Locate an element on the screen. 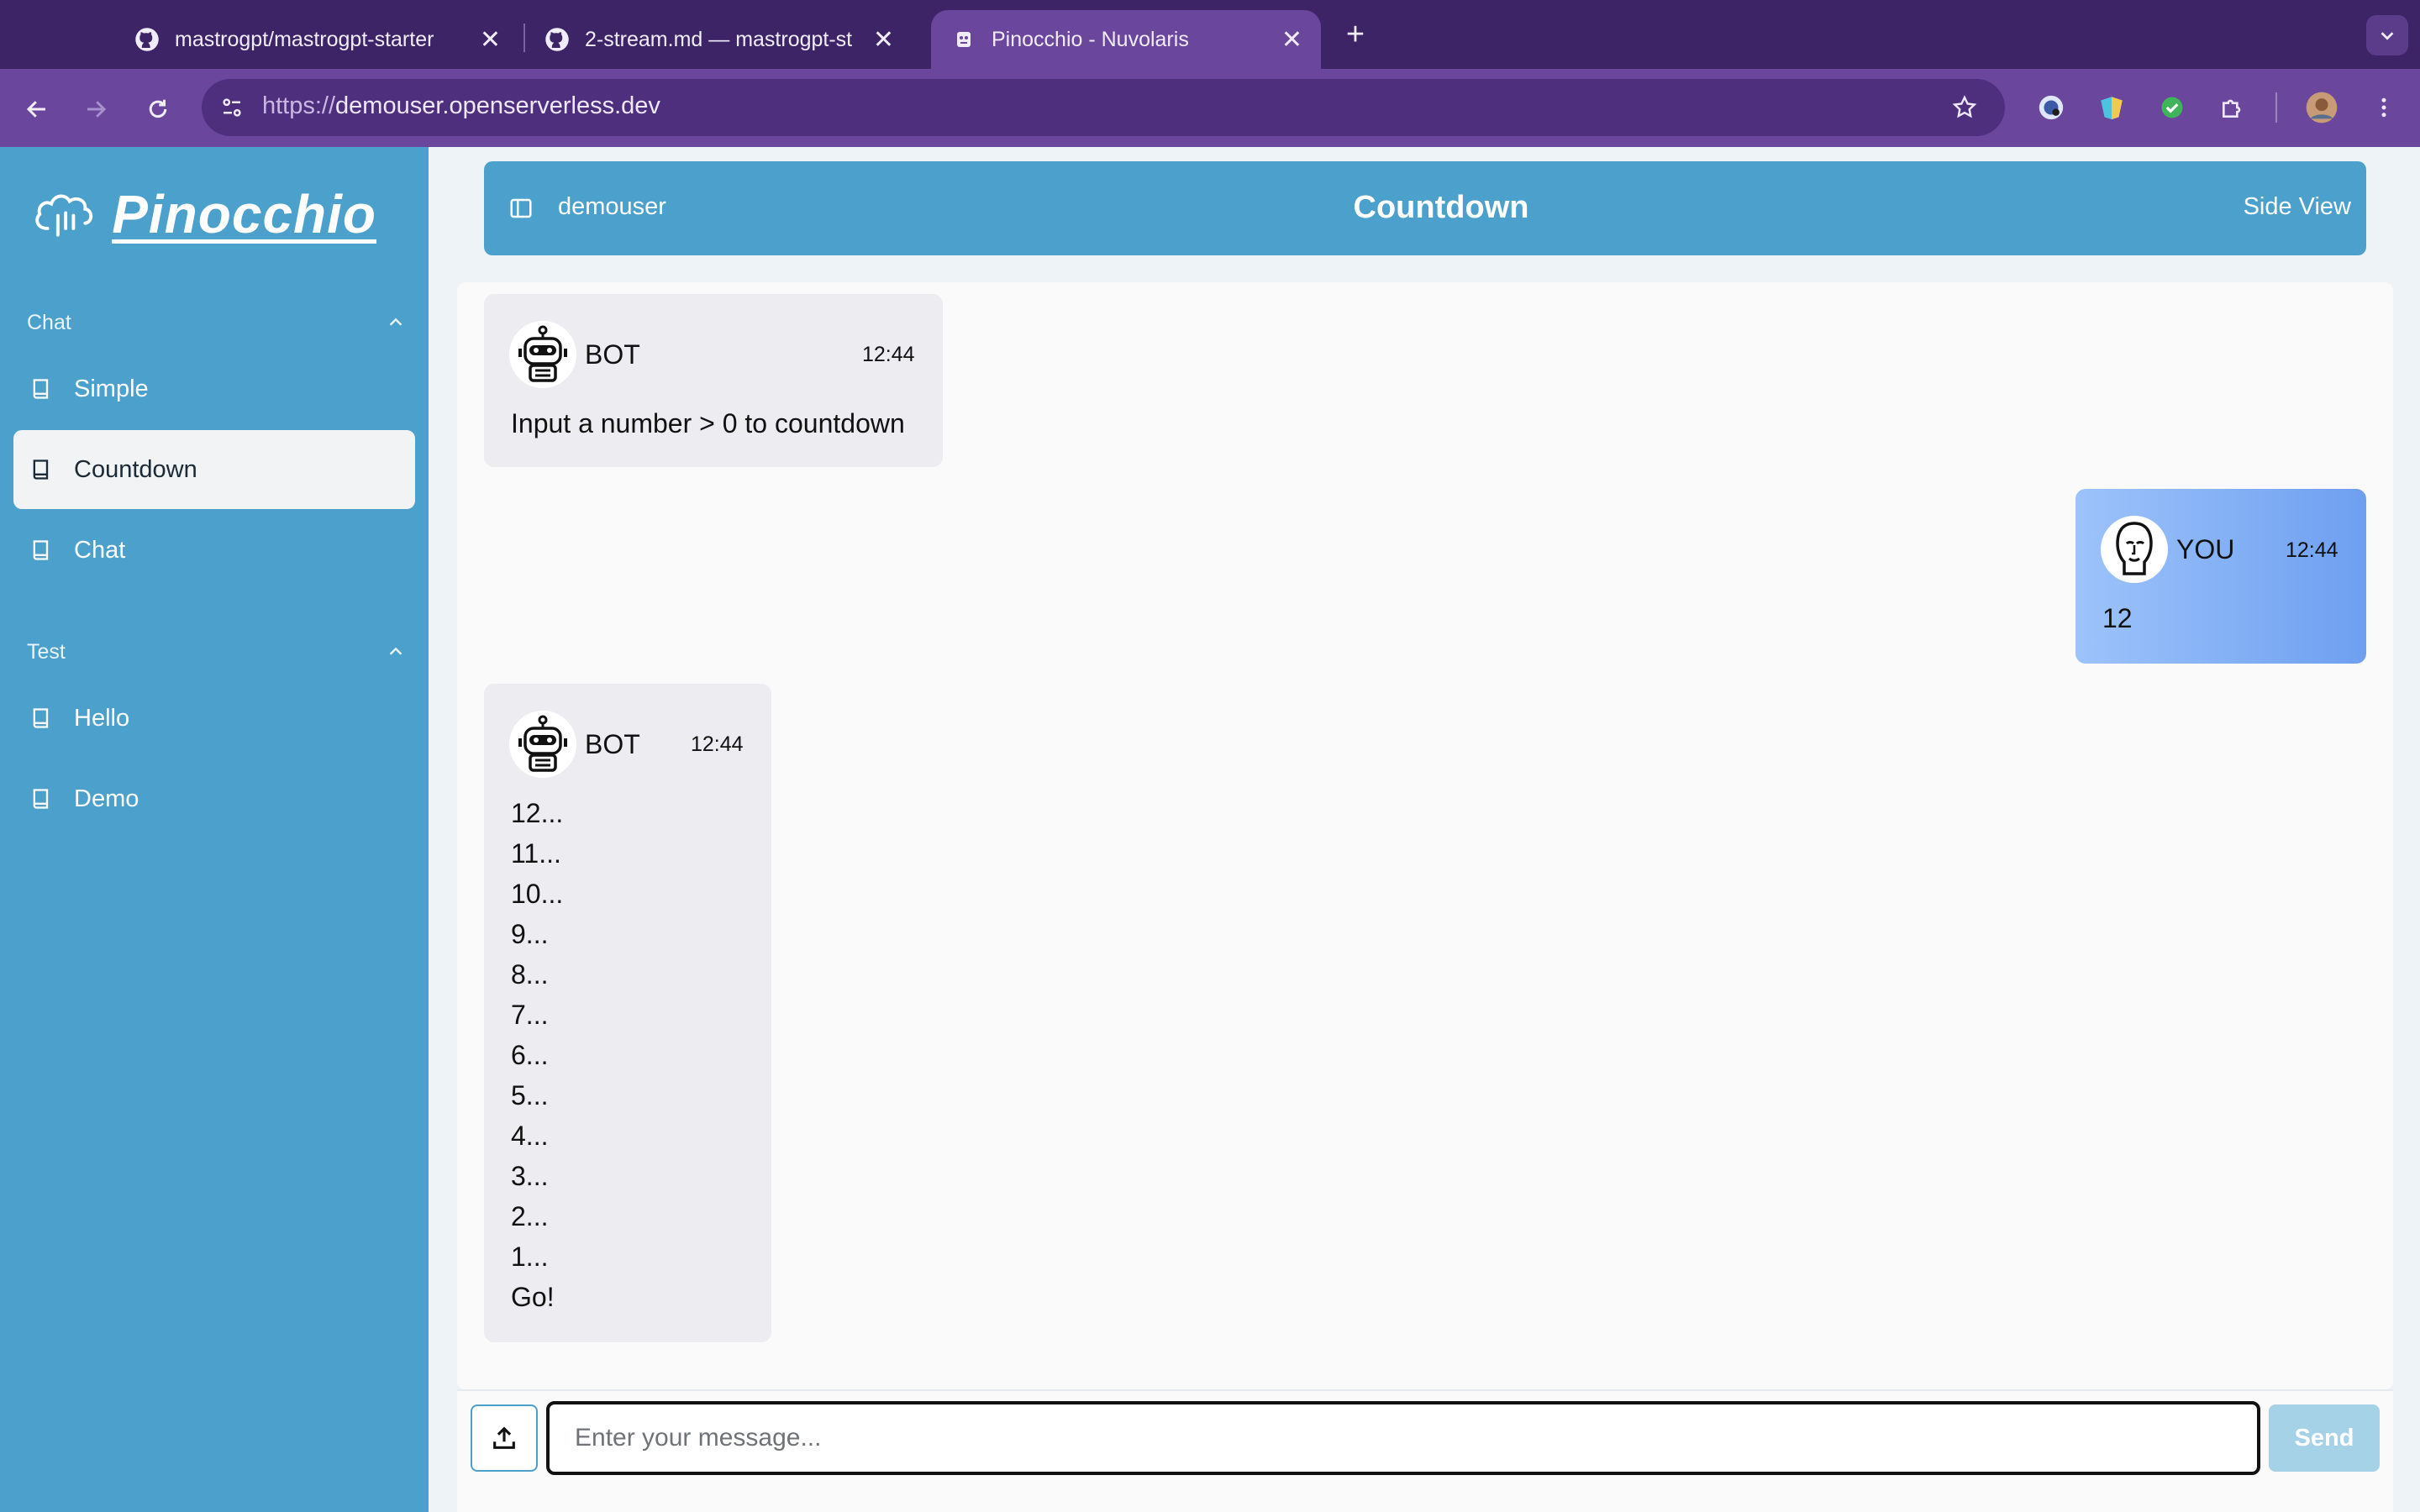 Image resolution: width=2420 pixels, height=1512 pixels. url-host: demouser.openserverless.dev is located at coordinates (497, 105).